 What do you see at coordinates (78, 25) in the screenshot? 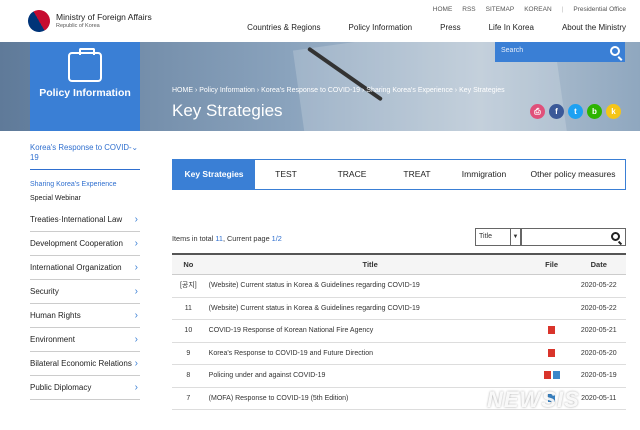
I see `logo-subtitle: Republic of Korea` at bounding box center [78, 25].